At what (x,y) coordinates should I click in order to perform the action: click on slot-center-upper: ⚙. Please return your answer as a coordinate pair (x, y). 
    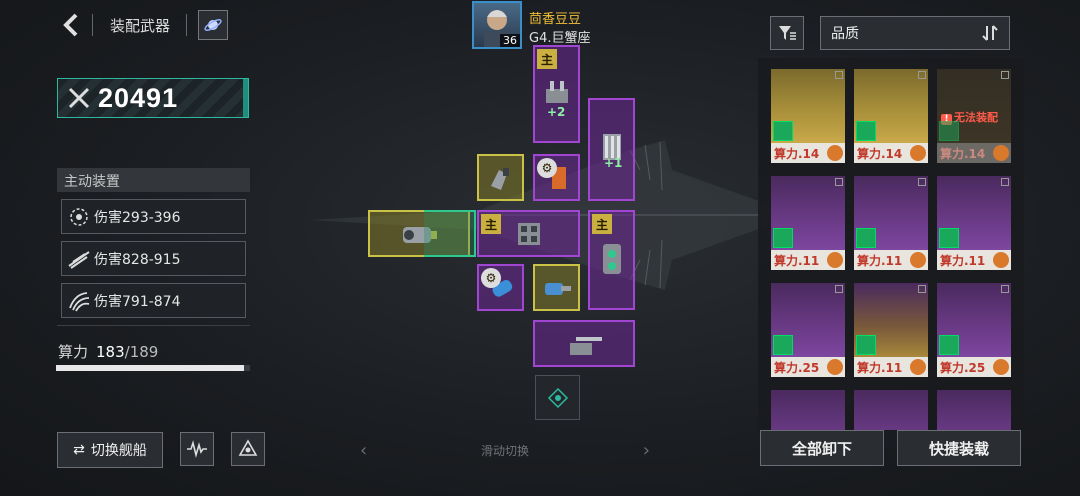
    Looking at the image, I should click on (556, 177).